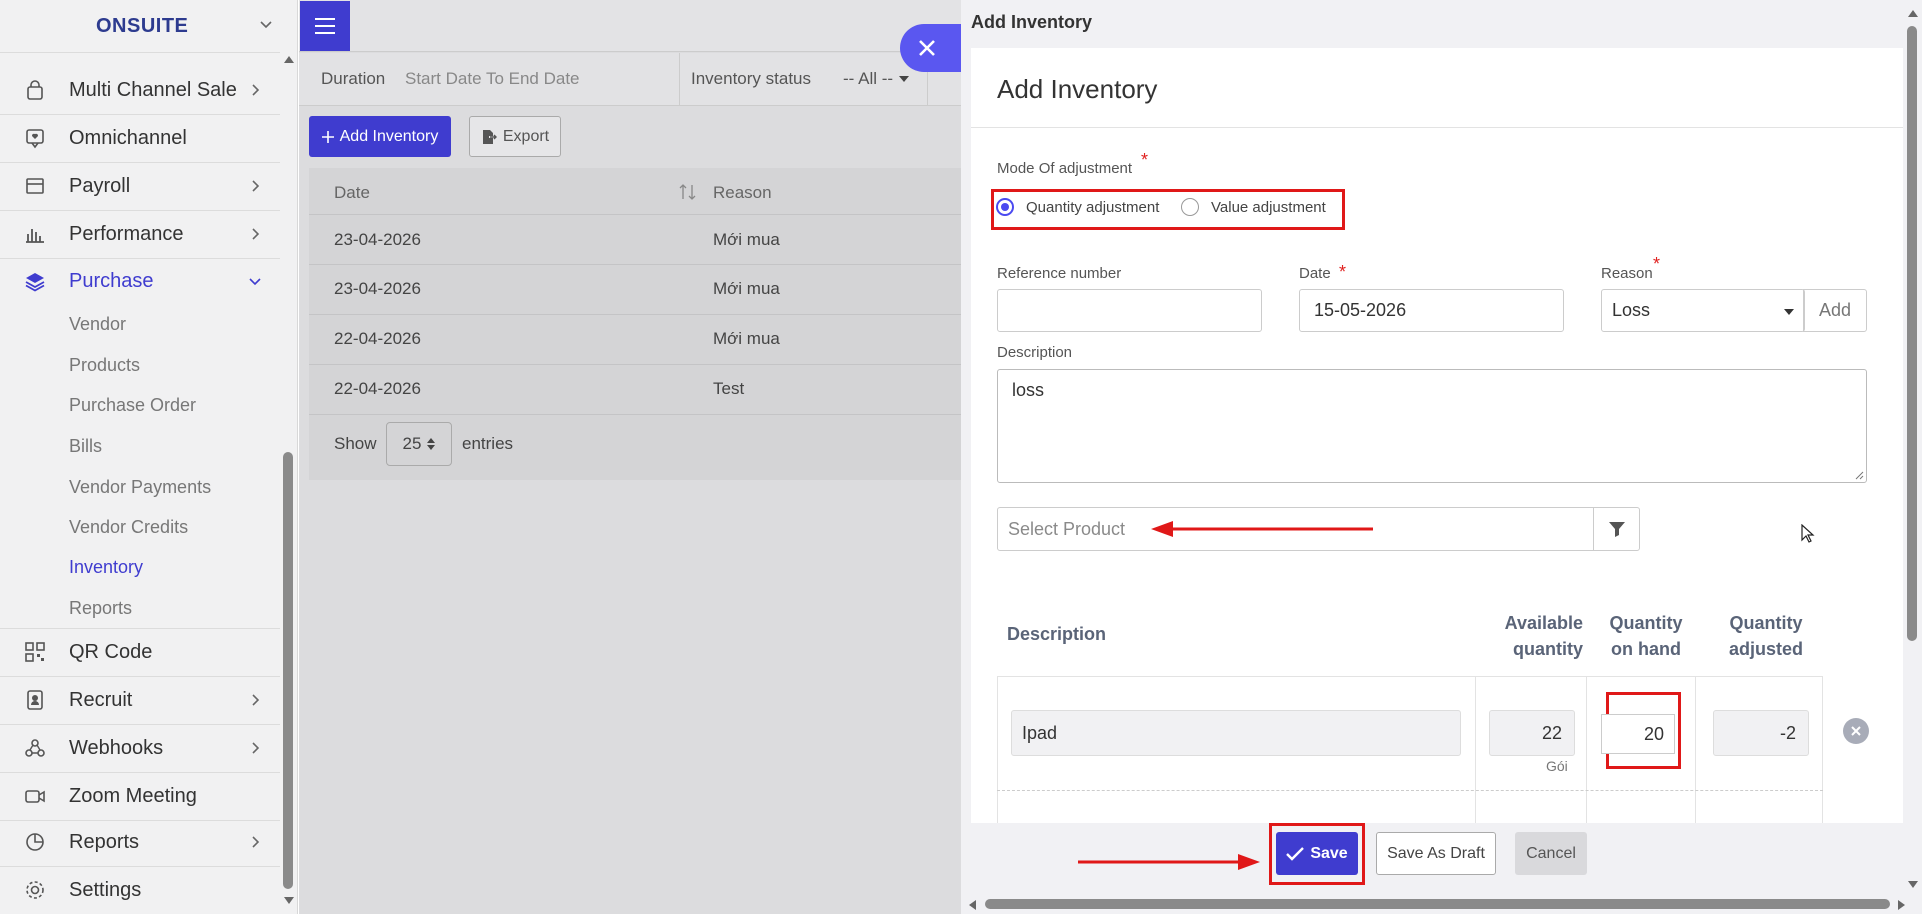  I want to click on bag-icon, so click(35, 90).